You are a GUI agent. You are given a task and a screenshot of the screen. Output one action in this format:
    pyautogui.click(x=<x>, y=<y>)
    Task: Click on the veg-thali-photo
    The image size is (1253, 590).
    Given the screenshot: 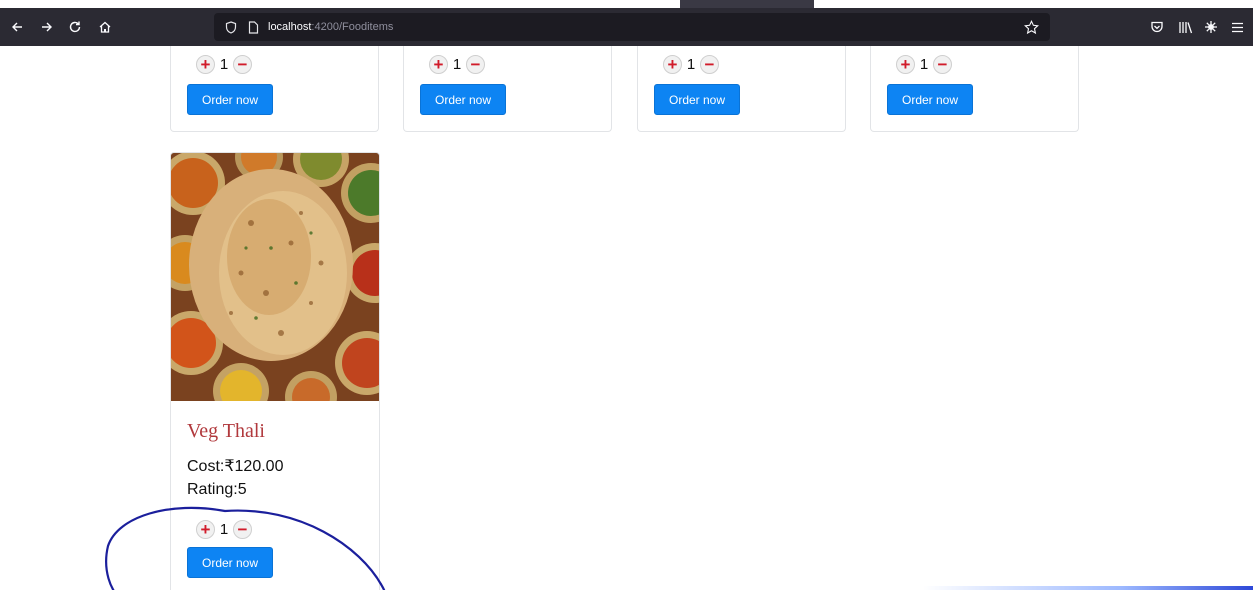 What is the action you would take?
    pyautogui.click(x=275, y=277)
    